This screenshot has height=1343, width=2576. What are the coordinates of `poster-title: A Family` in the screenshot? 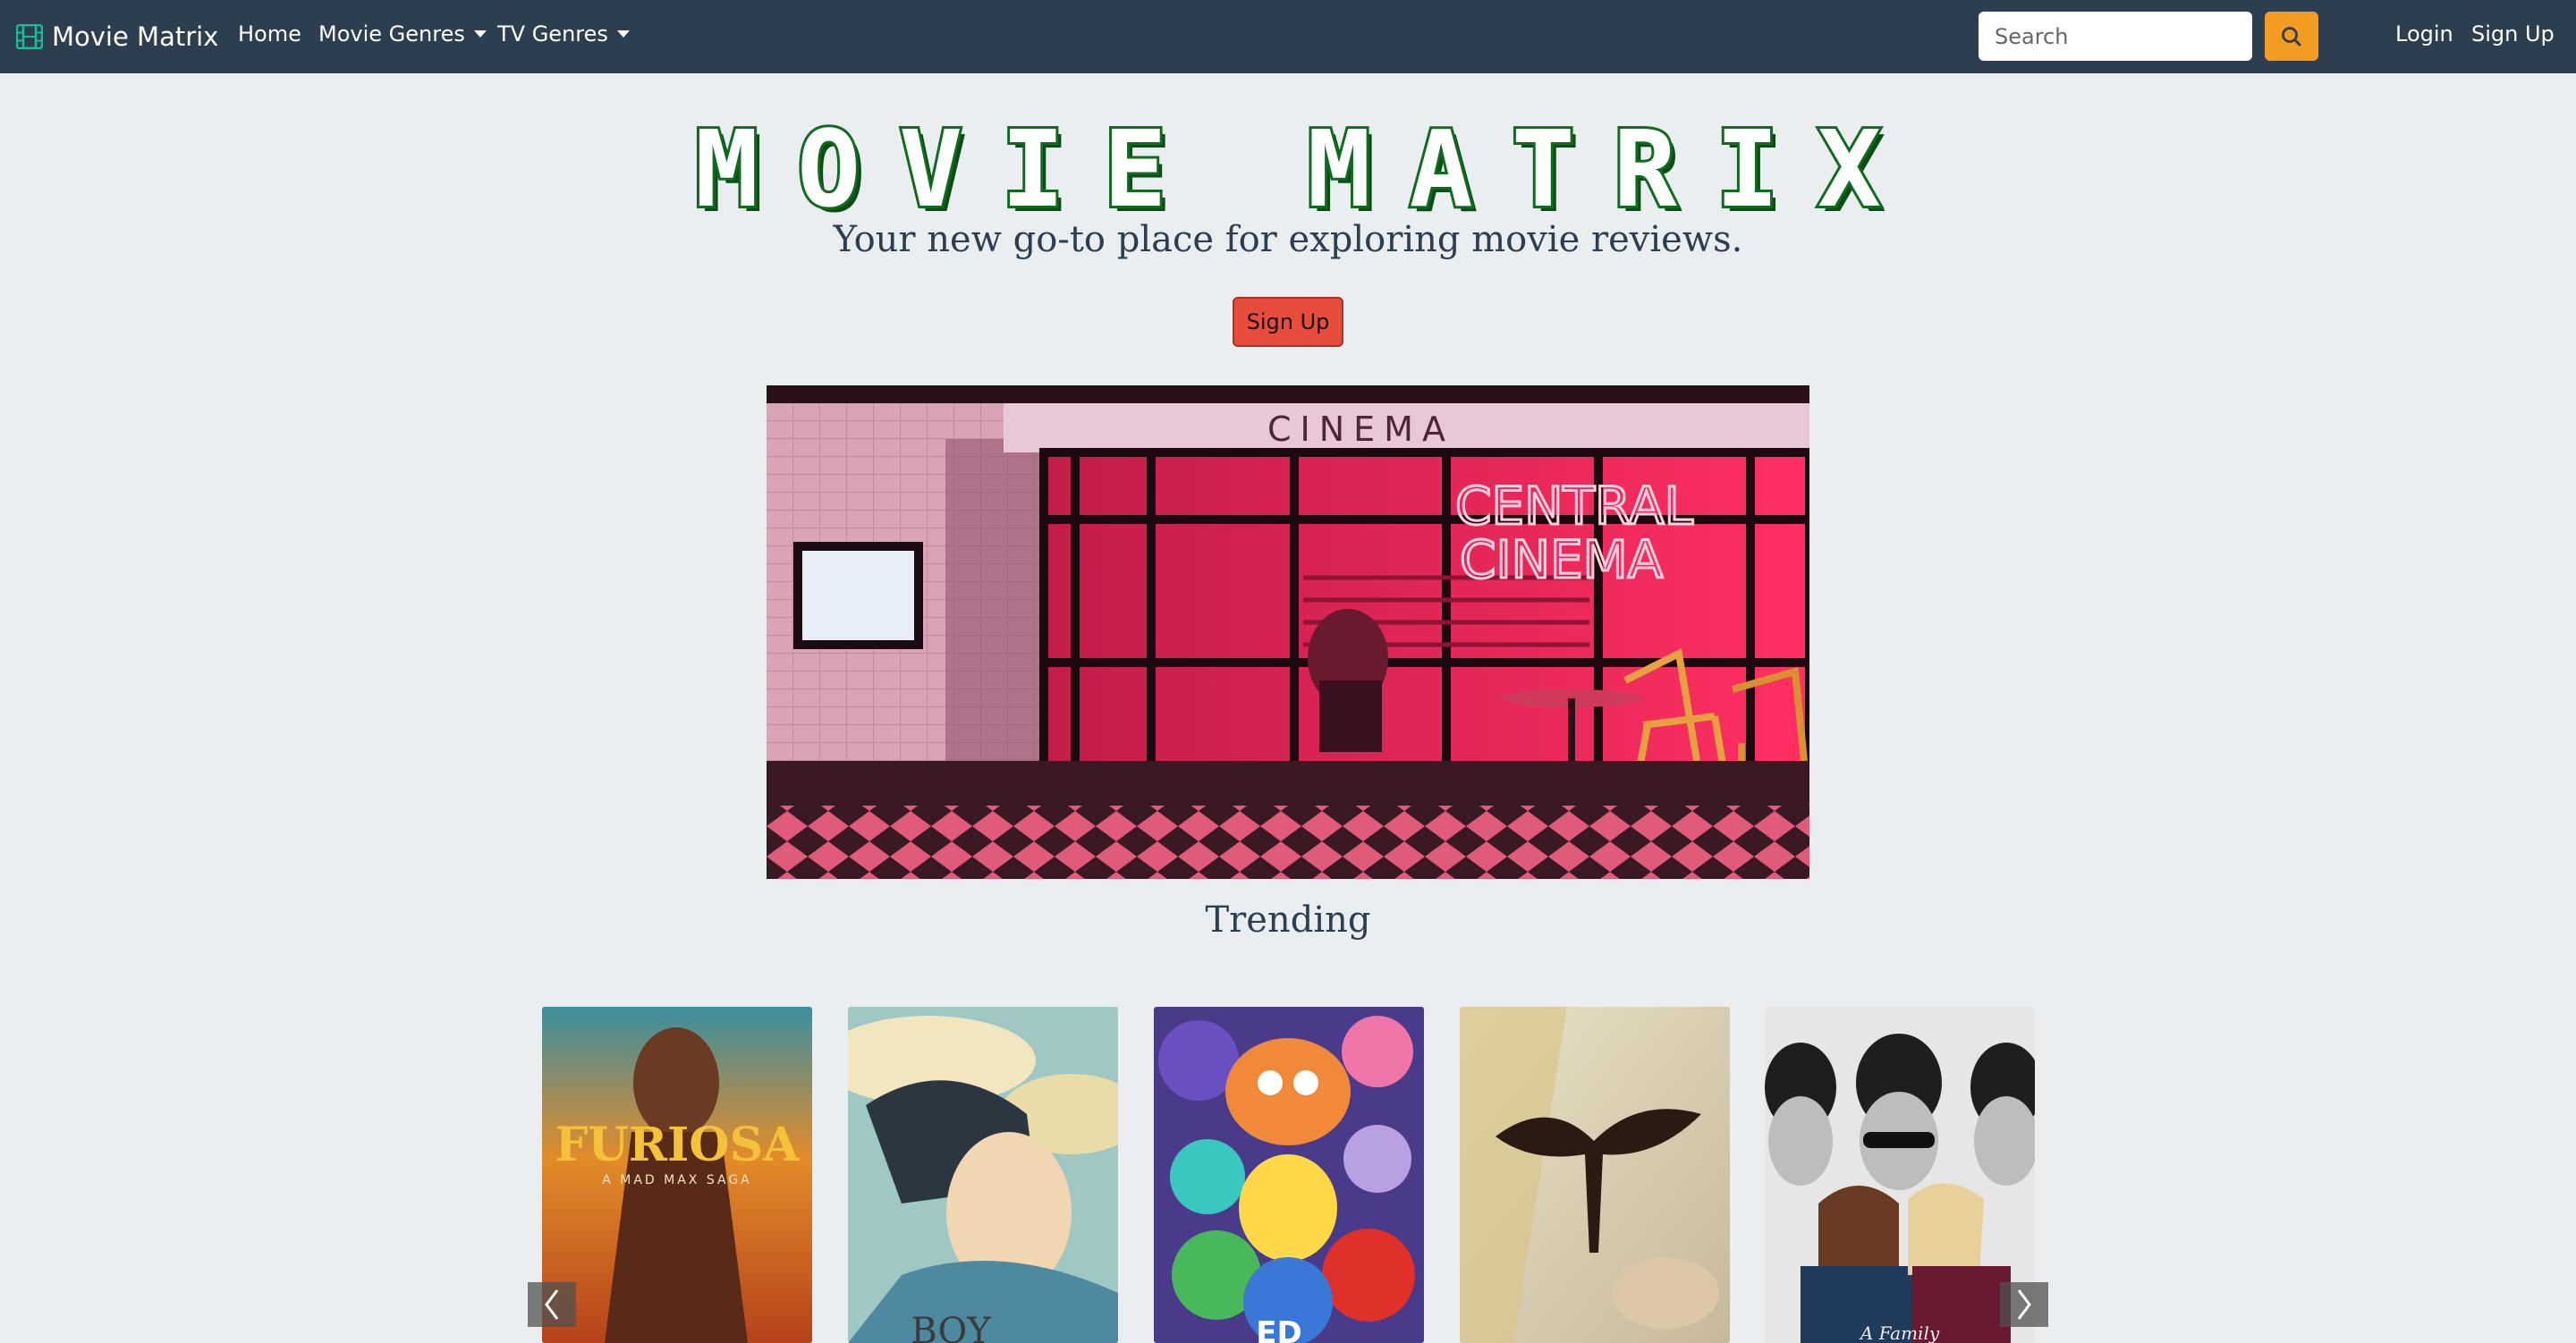 It's located at (1899, 1332).